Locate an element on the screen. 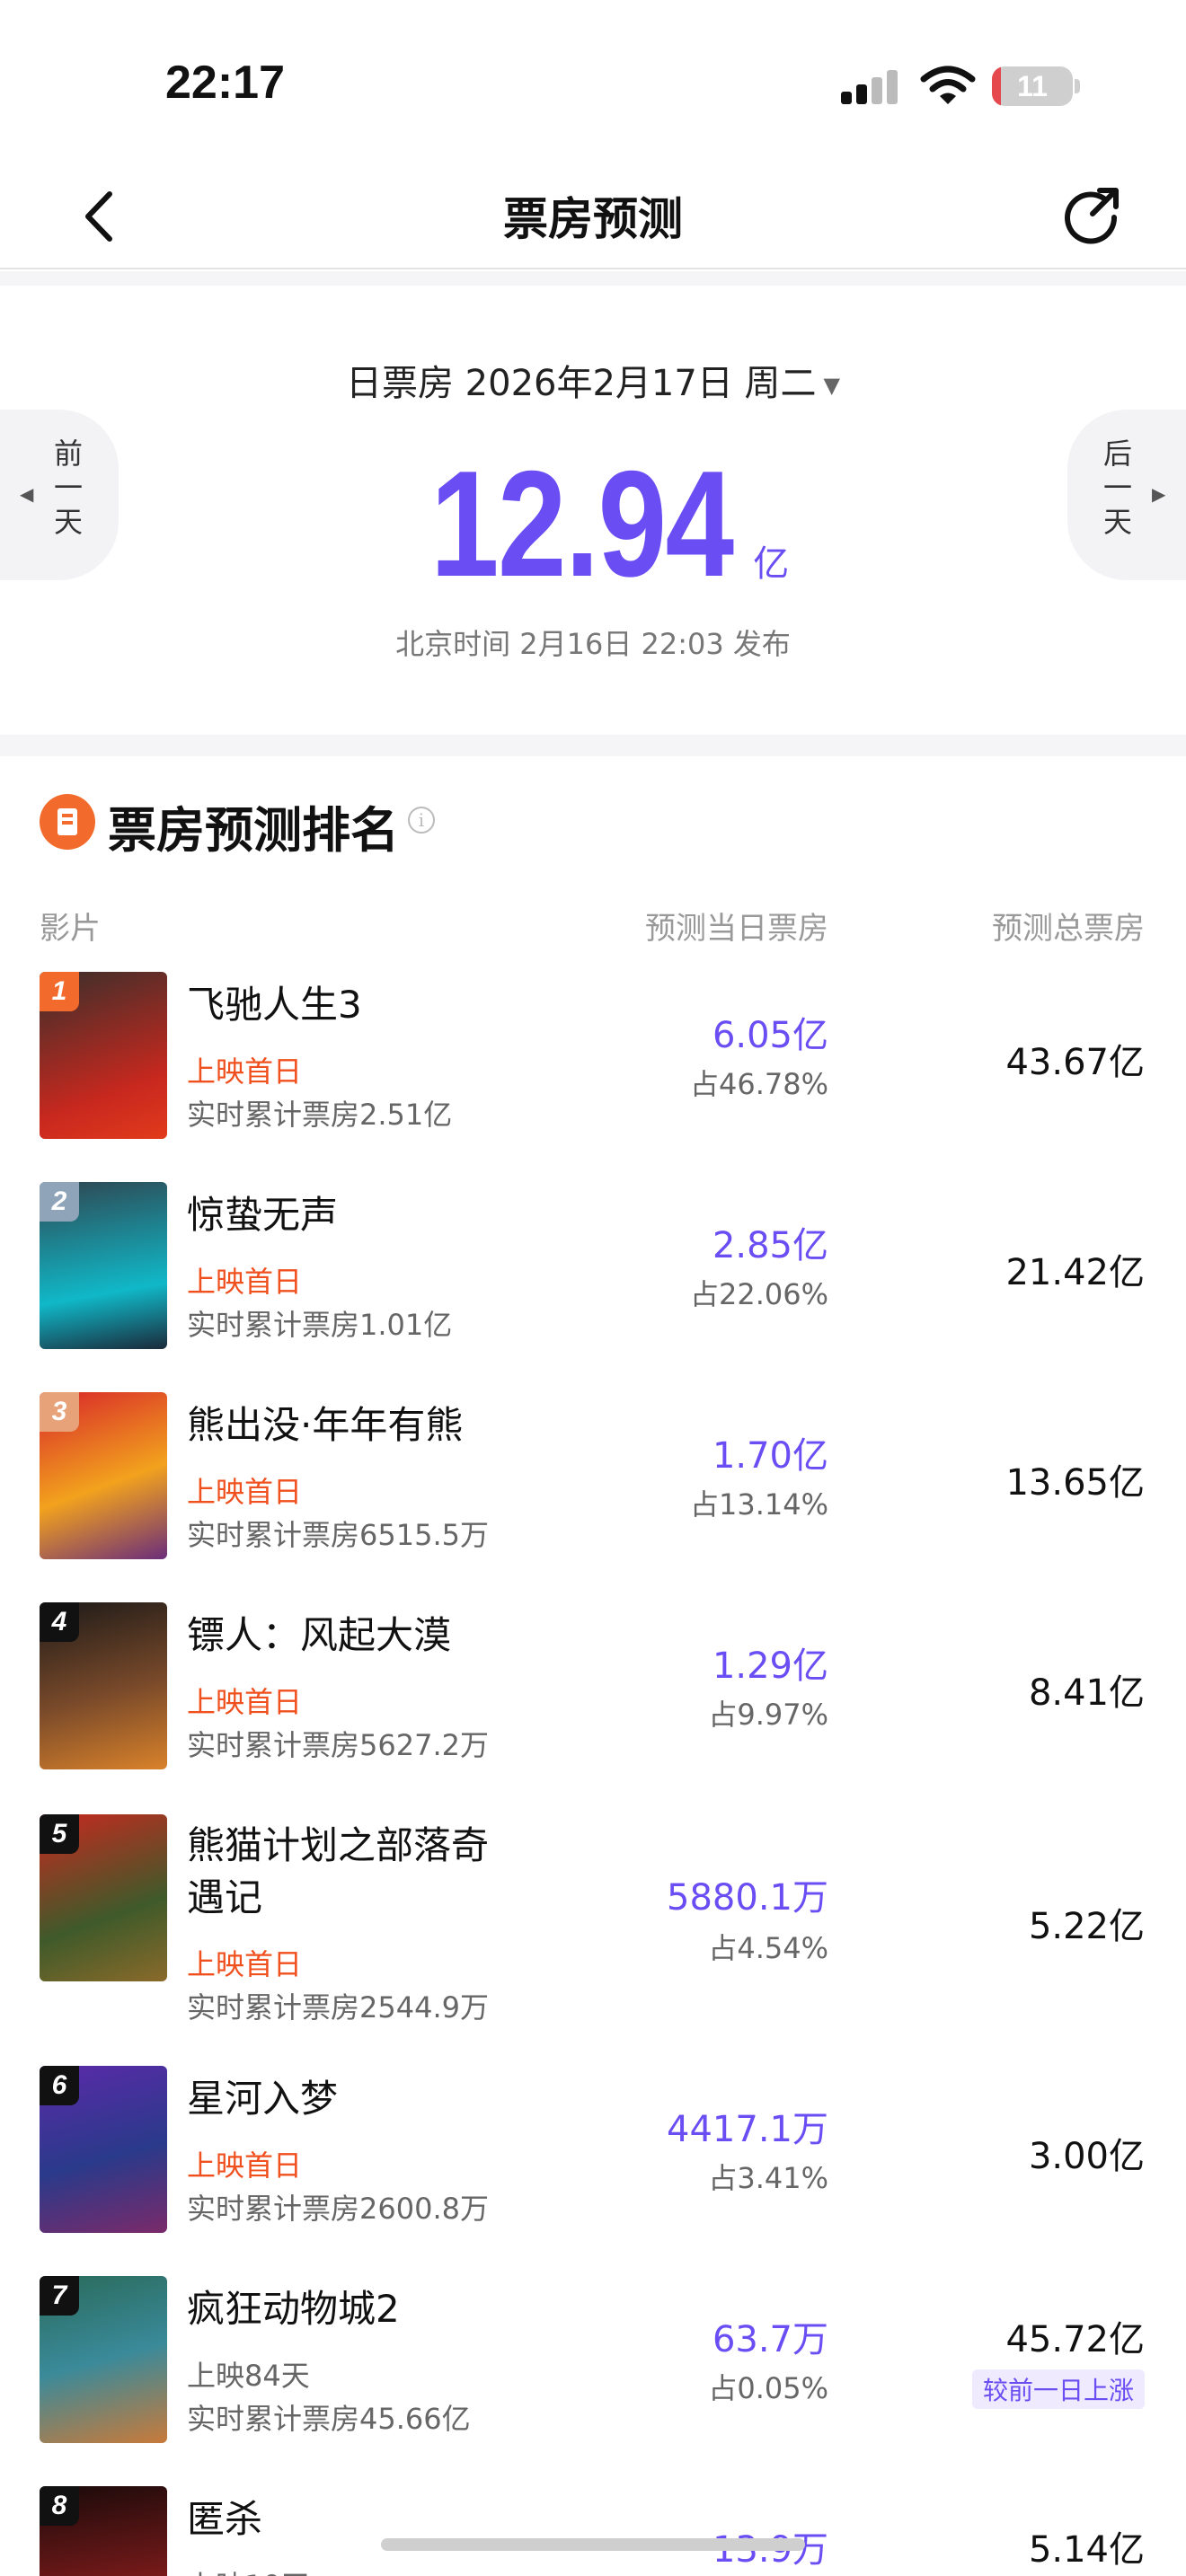 The image size is (1186, 2576). nav-bar: 票房预测 is located at coordinates (593, 215).